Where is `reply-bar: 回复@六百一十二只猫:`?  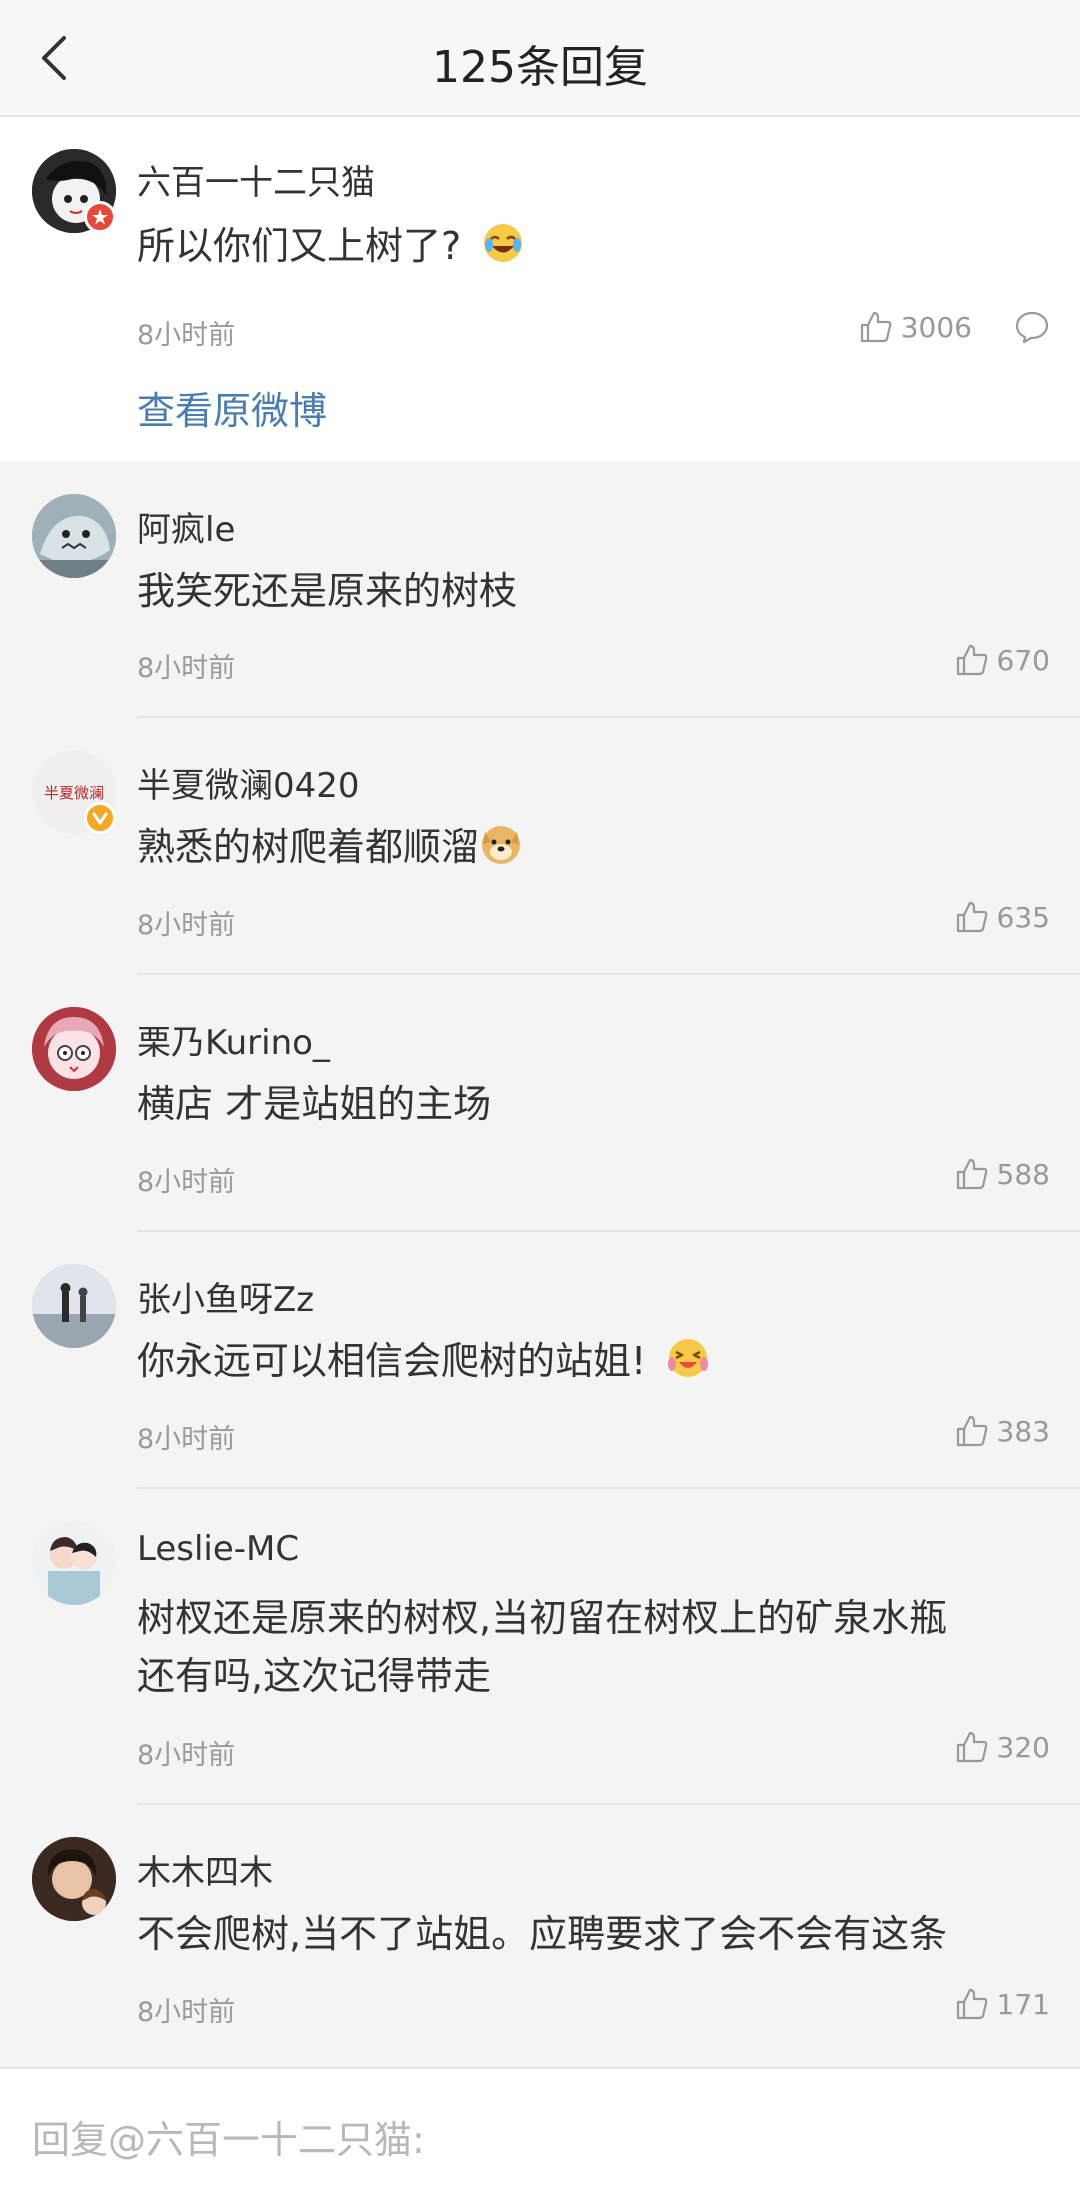 reply-bar: 回复@六百一十二只猫: is located at coordinates (540, 2133).